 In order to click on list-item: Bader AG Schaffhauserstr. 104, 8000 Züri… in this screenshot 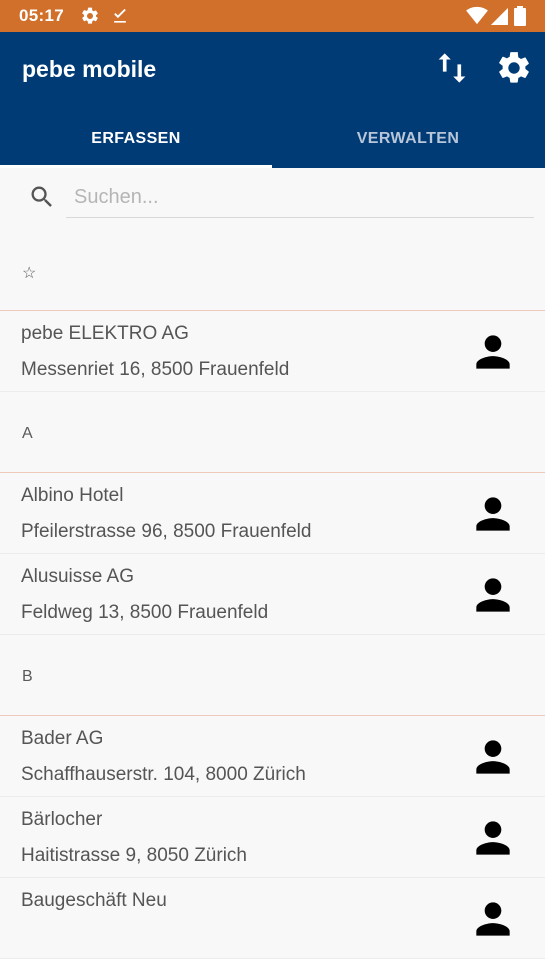, I will do `click(272, 756)`.